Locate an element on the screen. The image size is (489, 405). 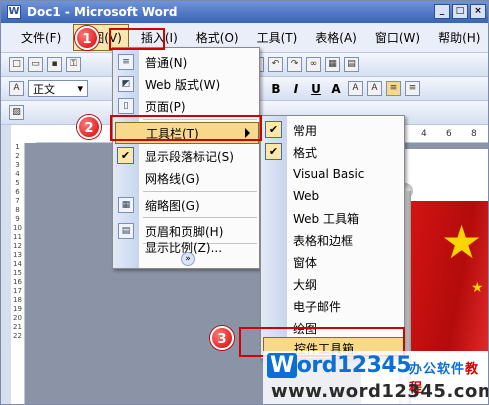
watermark-brand: ord12345 is located at coordinates (354, 365).